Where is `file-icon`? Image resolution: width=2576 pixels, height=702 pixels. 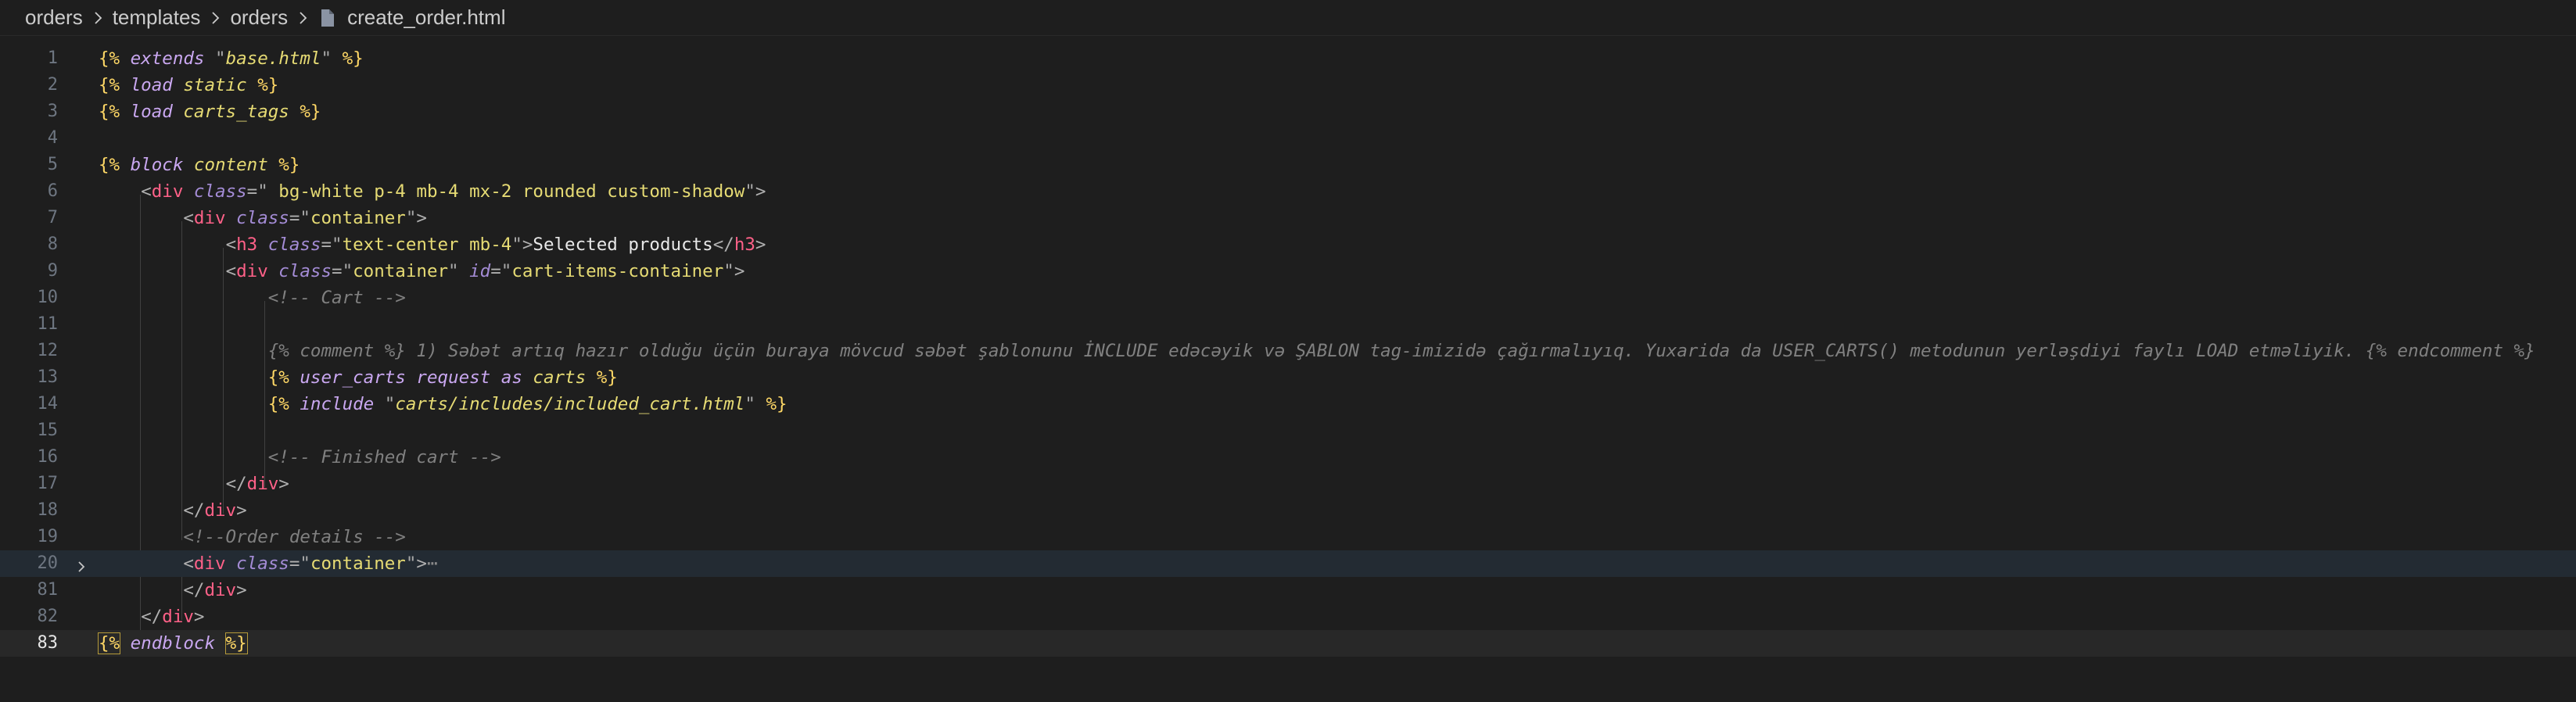
file-icon is located at coordinates (327, 18).